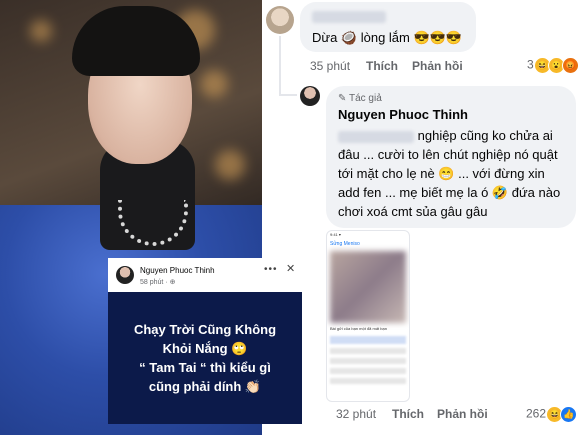 The height and width of the screenshot is (435, 580). What do you see at coordinates (462, 414) in the screenshot?
I see `reply-reply-button: Phản hồi` at bounding box center [462, 414].